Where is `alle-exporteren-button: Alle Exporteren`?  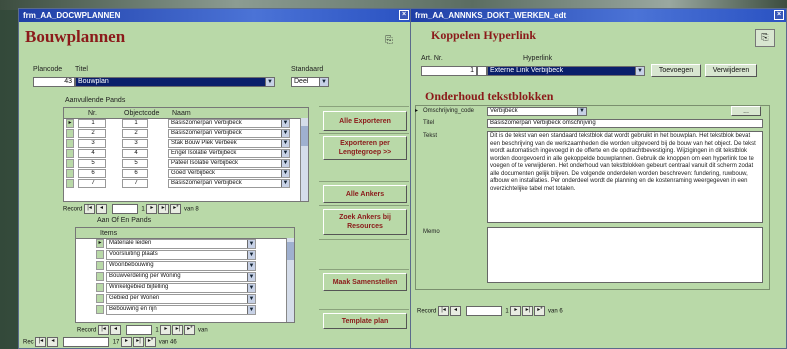 alle-exporteren-button: Alle Exporteren is located at coordinates (365, 121).